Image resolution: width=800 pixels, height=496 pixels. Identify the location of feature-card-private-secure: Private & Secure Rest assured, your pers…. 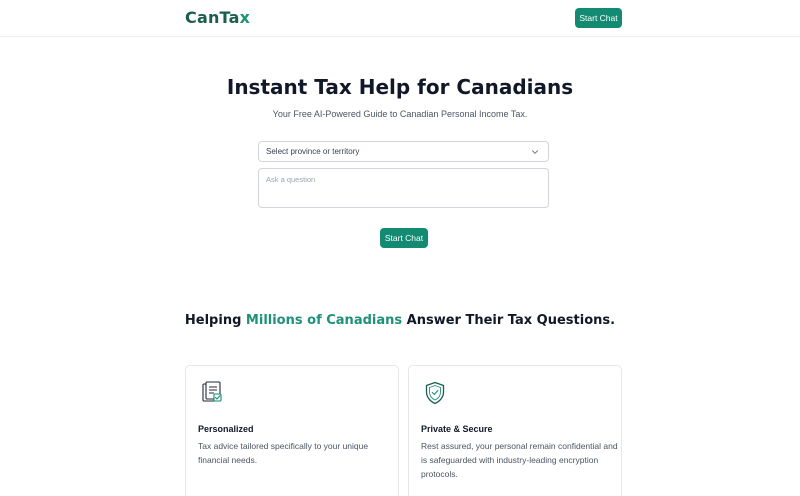
(515, 430).